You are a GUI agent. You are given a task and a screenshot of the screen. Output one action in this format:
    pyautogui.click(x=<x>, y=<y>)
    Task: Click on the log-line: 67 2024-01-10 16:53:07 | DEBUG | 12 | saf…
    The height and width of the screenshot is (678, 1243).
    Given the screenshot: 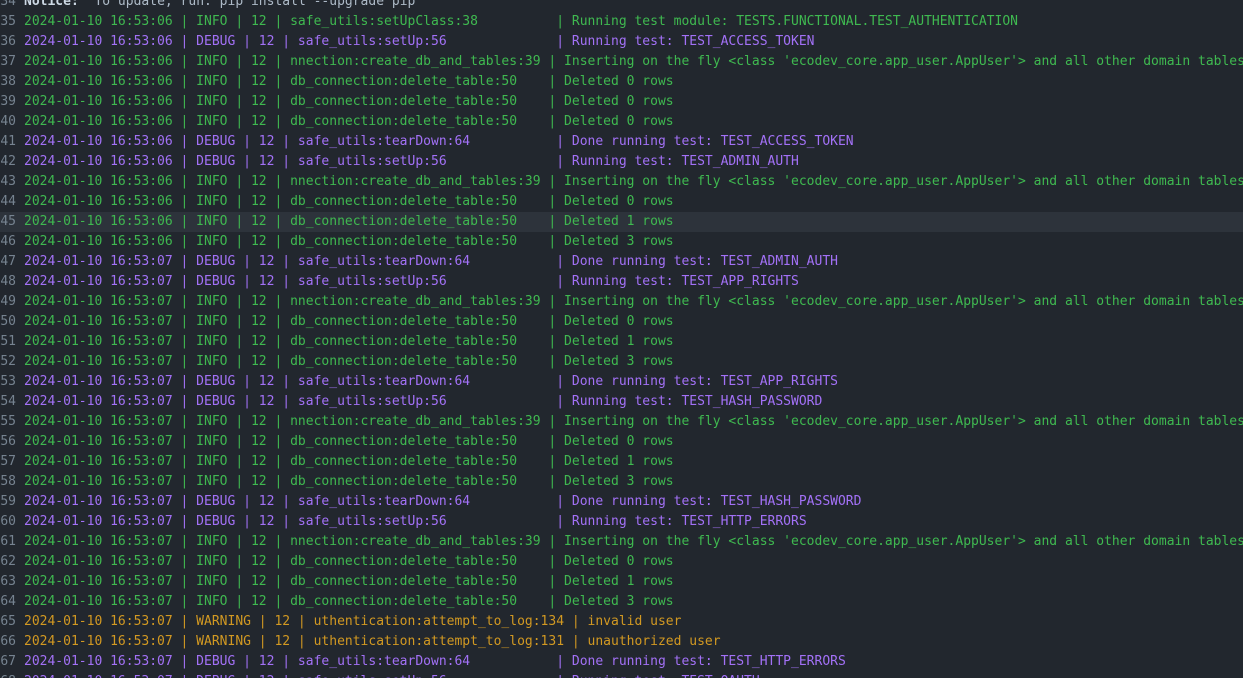 What is the action you would take?
    pyautogui.click(x=621, y=662)
    